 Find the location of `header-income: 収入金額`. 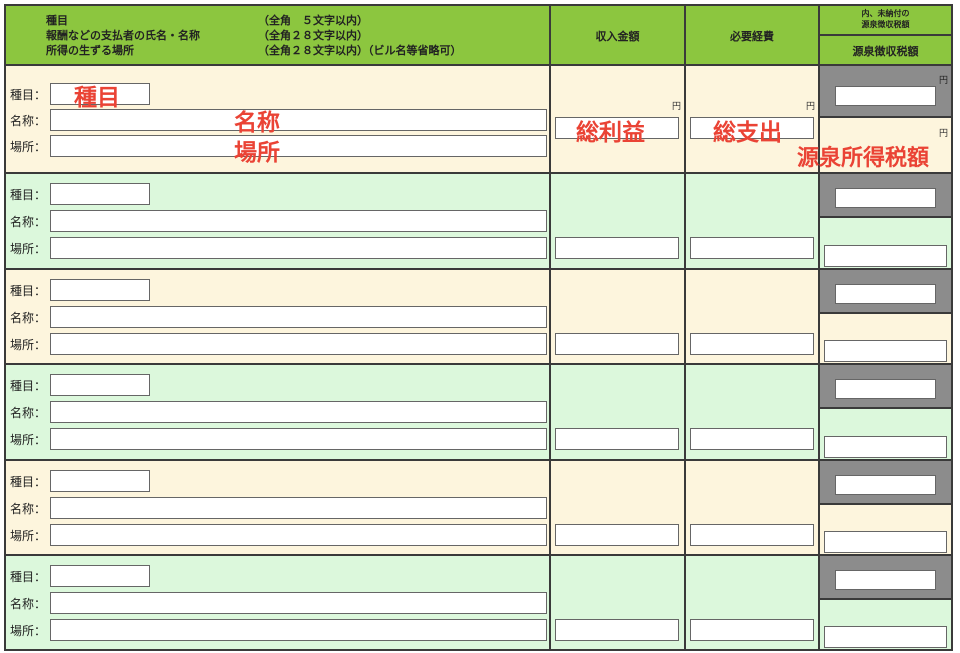

header-income: 収入金額 is located at coordinates (617, 35).